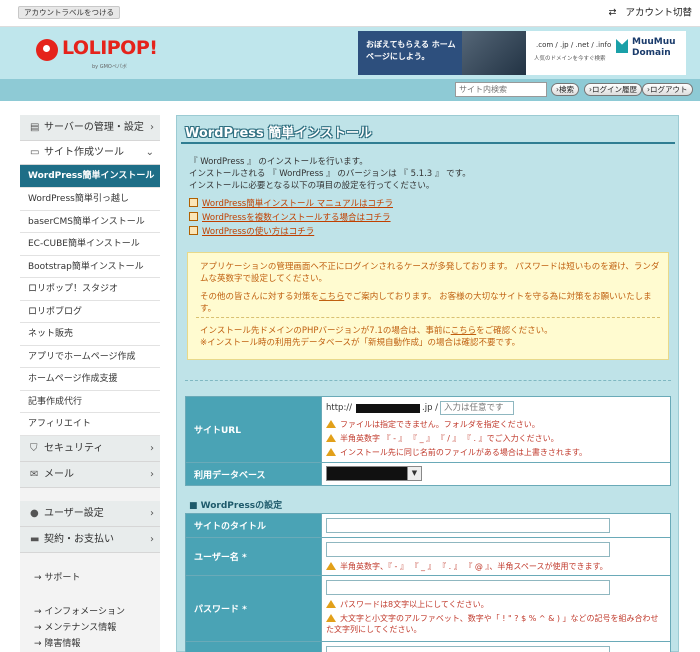 The width and height of the screenshot is (700, 652). What do you see at coordinates (90, 402) in the screenshot?
I see `sidebar-item-article: 記事作成代行` at bounding box center [90, 402].